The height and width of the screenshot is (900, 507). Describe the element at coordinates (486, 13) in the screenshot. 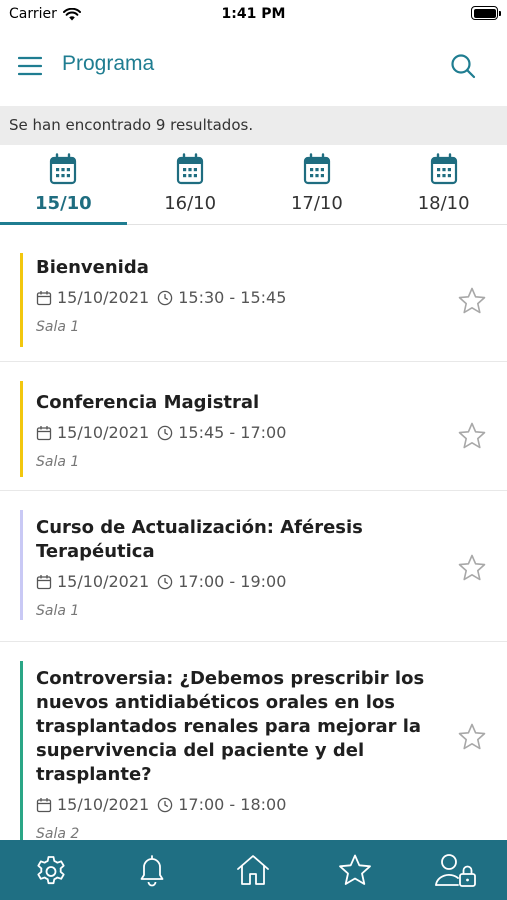

I see `battery-icon` at that location.